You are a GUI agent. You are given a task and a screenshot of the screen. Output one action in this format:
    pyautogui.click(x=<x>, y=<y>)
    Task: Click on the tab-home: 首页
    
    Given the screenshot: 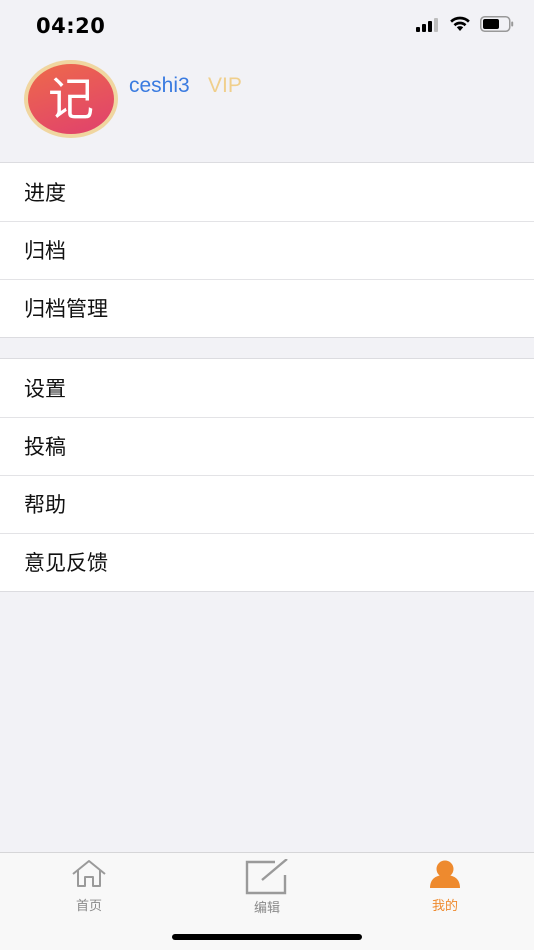 What is the action you would take?
    pyautogui.click(x=89, y=886)
    